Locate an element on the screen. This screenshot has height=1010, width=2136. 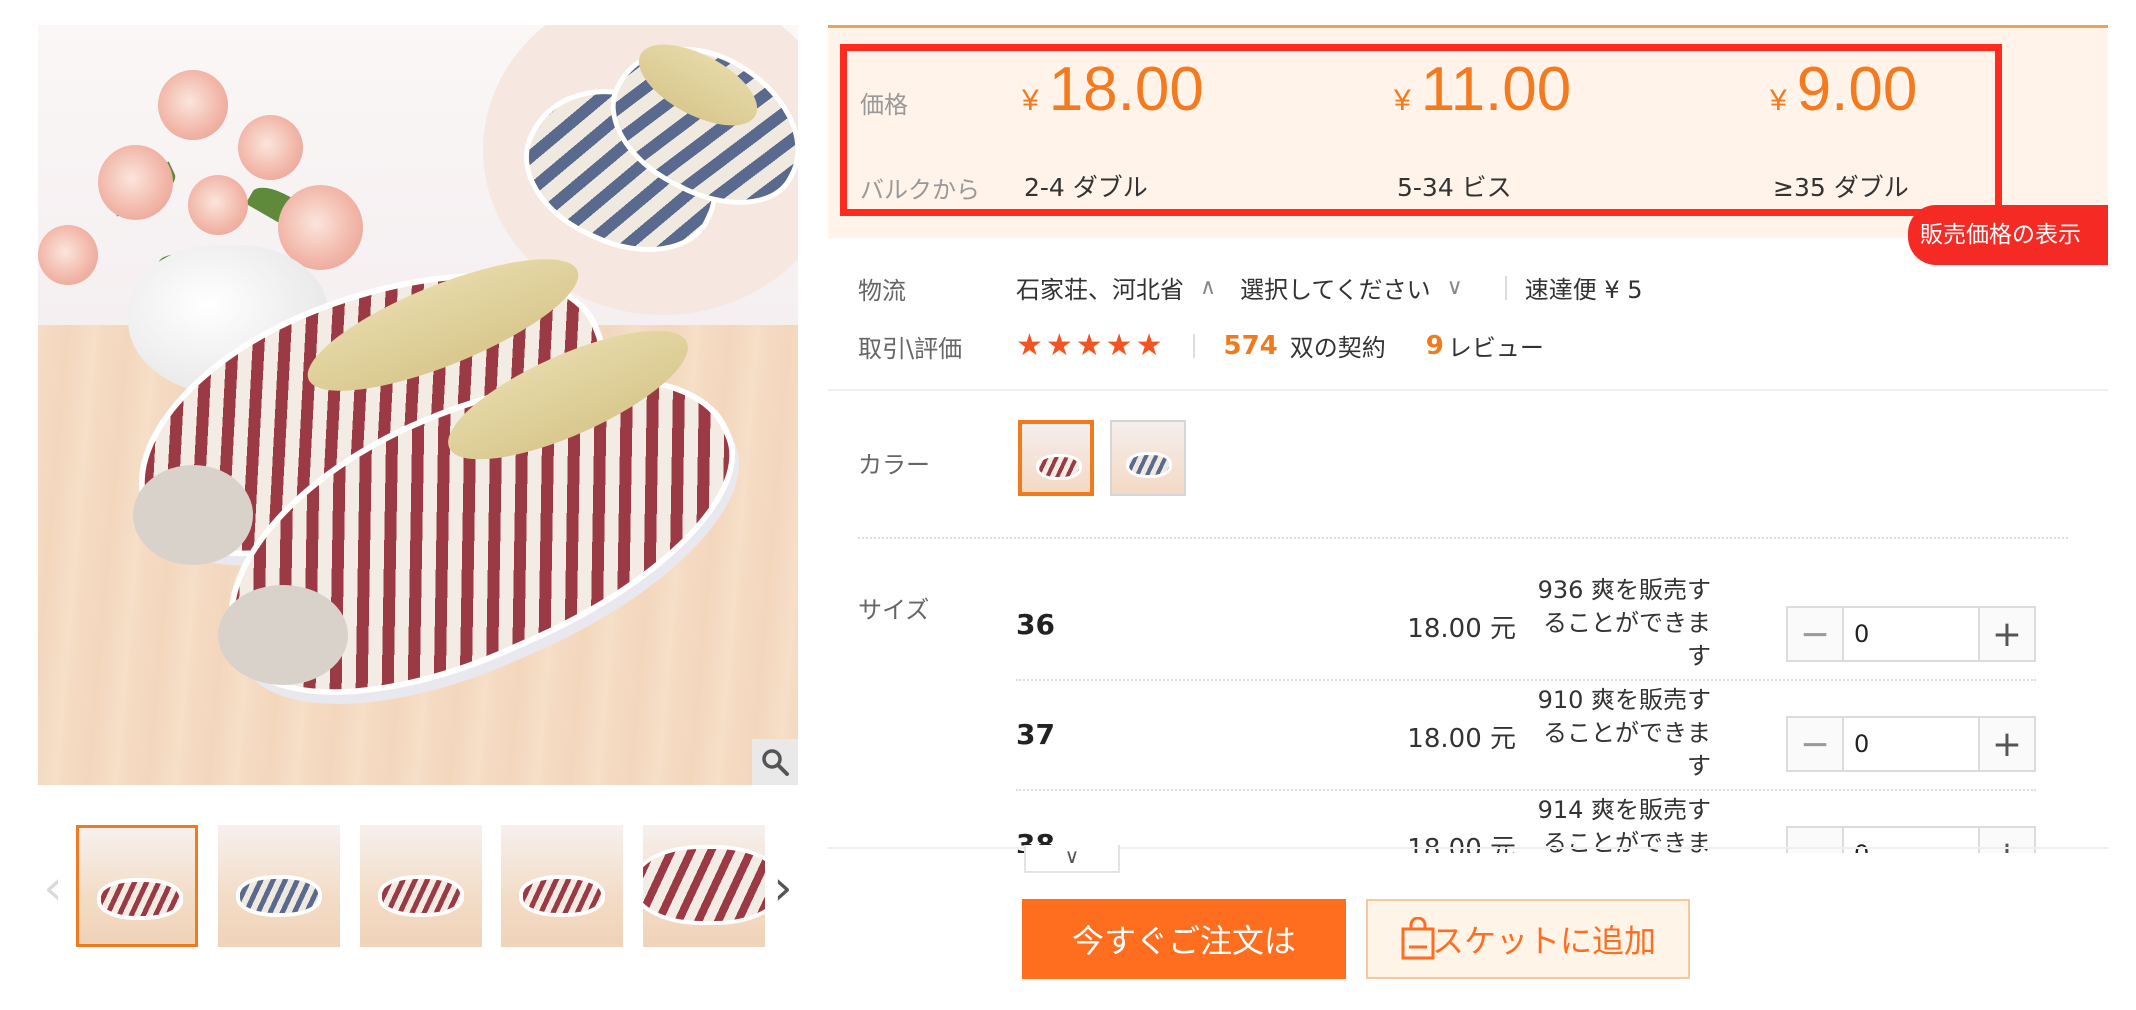
zoom-button is located at coordinates (775, 762).